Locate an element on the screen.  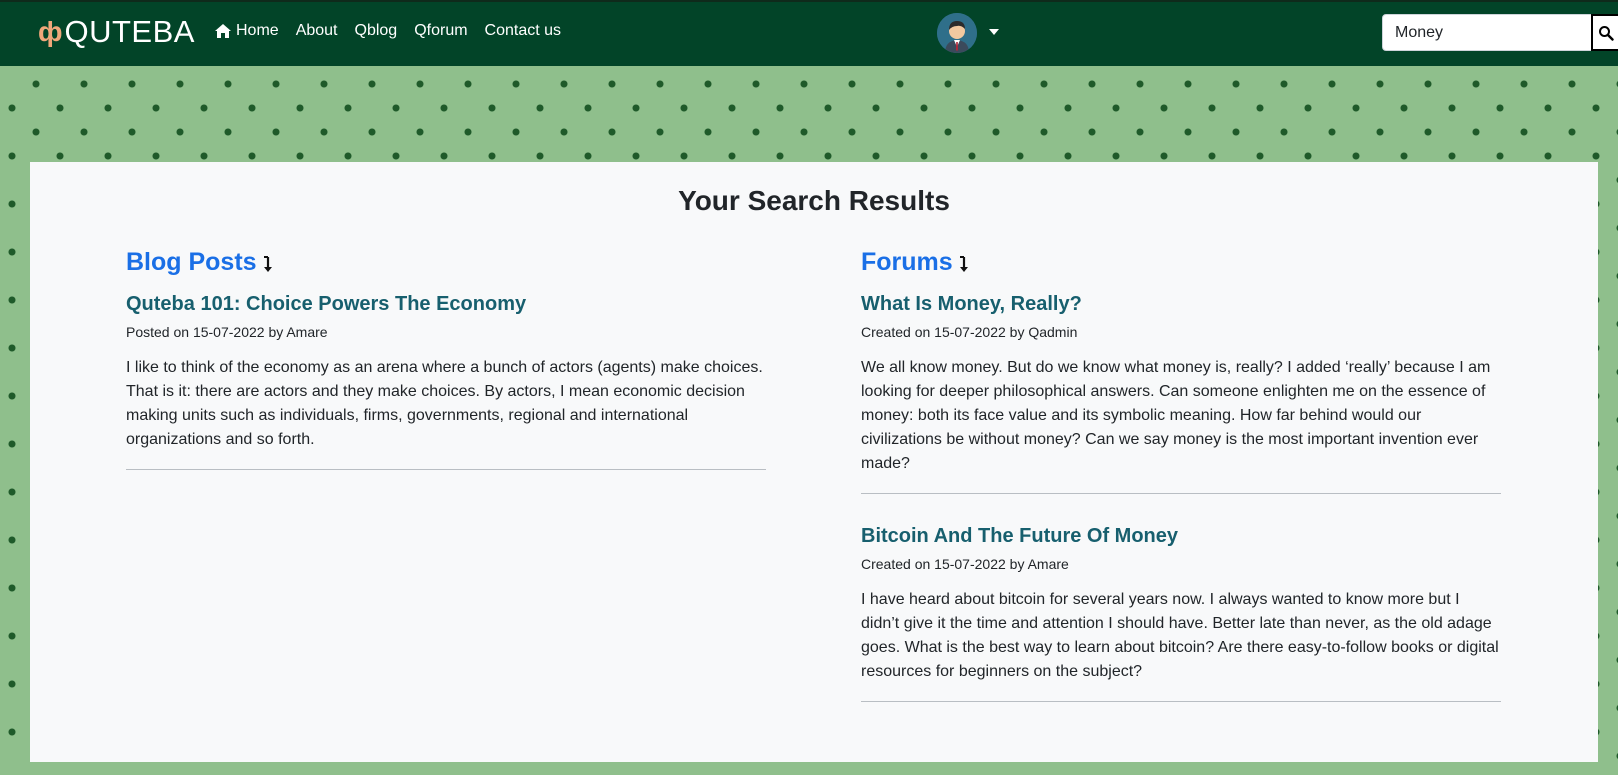
forum-title: What Is Money, Really? is located at coordinates (1181, 304).